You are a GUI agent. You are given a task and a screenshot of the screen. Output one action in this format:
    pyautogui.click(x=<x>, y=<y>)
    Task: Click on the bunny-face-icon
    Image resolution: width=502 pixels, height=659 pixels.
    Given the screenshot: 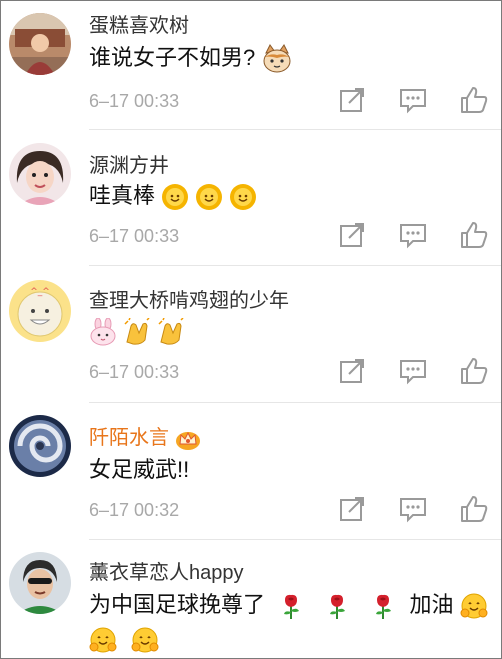 What is the action you would take?
    pyautogui.click(x=103, y=332)
    